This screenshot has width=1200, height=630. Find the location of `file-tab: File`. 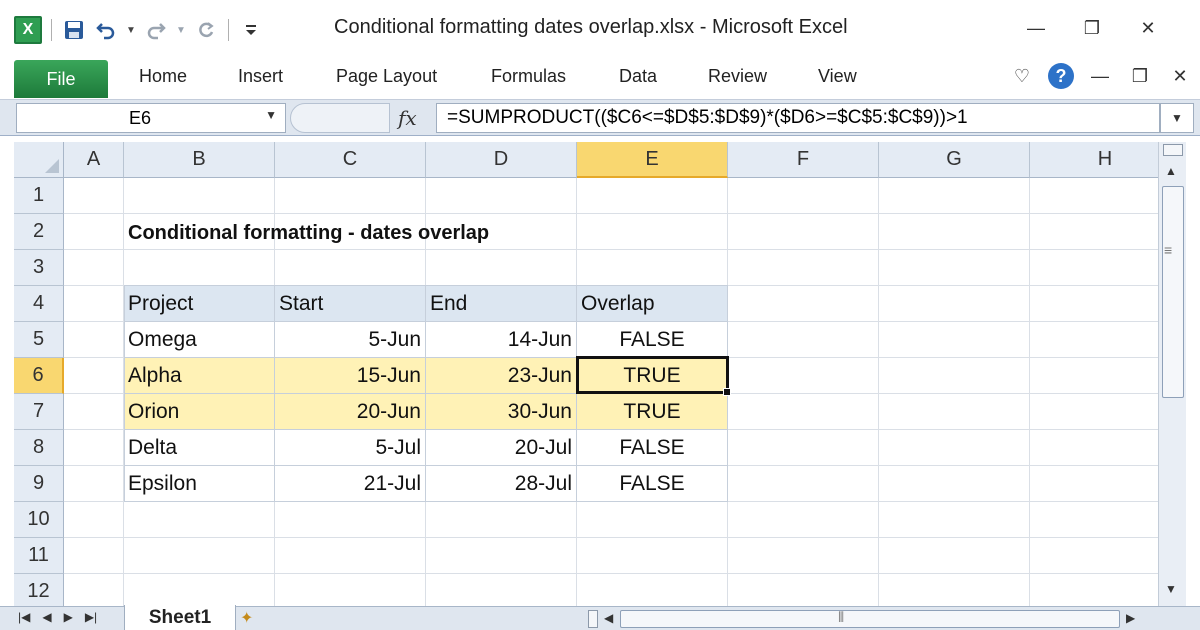

file-tab: File is located at coordinates (61, 79).